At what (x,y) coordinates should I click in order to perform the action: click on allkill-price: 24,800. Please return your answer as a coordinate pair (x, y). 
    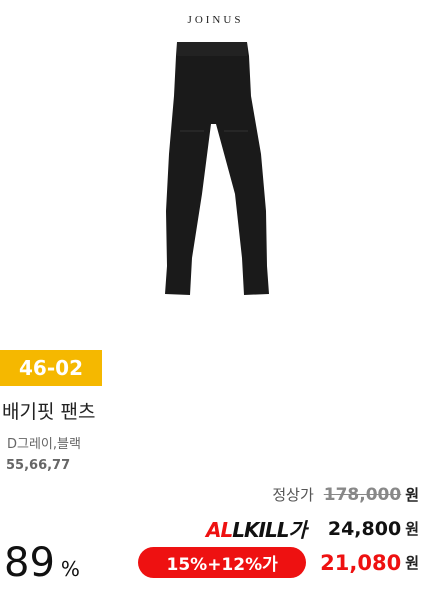
    Looking at the image, I should click on (364, 528).